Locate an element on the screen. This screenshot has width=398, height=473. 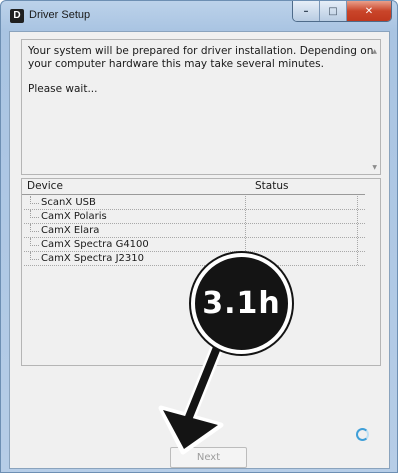
loading-spinner-icon is located at coordinates (362, 434).